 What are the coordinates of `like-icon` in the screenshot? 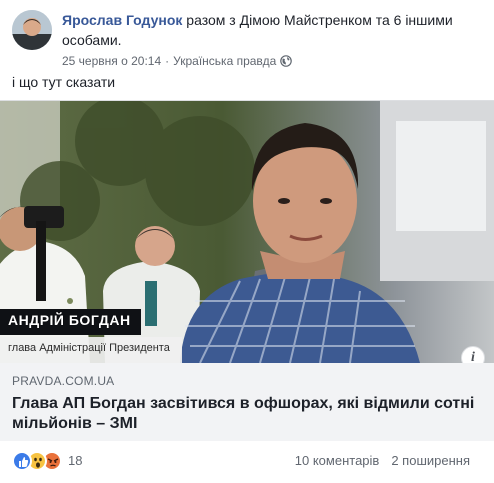 It's located at (22, 461).